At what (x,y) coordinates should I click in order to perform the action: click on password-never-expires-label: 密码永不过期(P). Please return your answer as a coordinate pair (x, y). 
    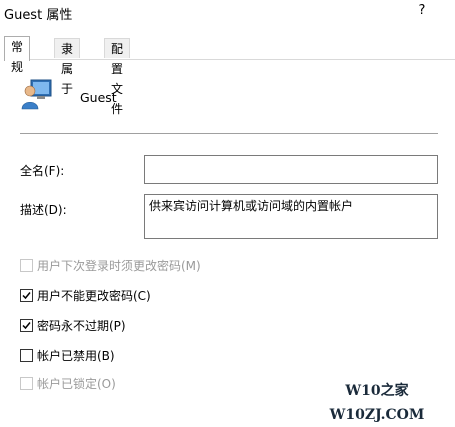
    Looking at the image, I should click on (81, 325).